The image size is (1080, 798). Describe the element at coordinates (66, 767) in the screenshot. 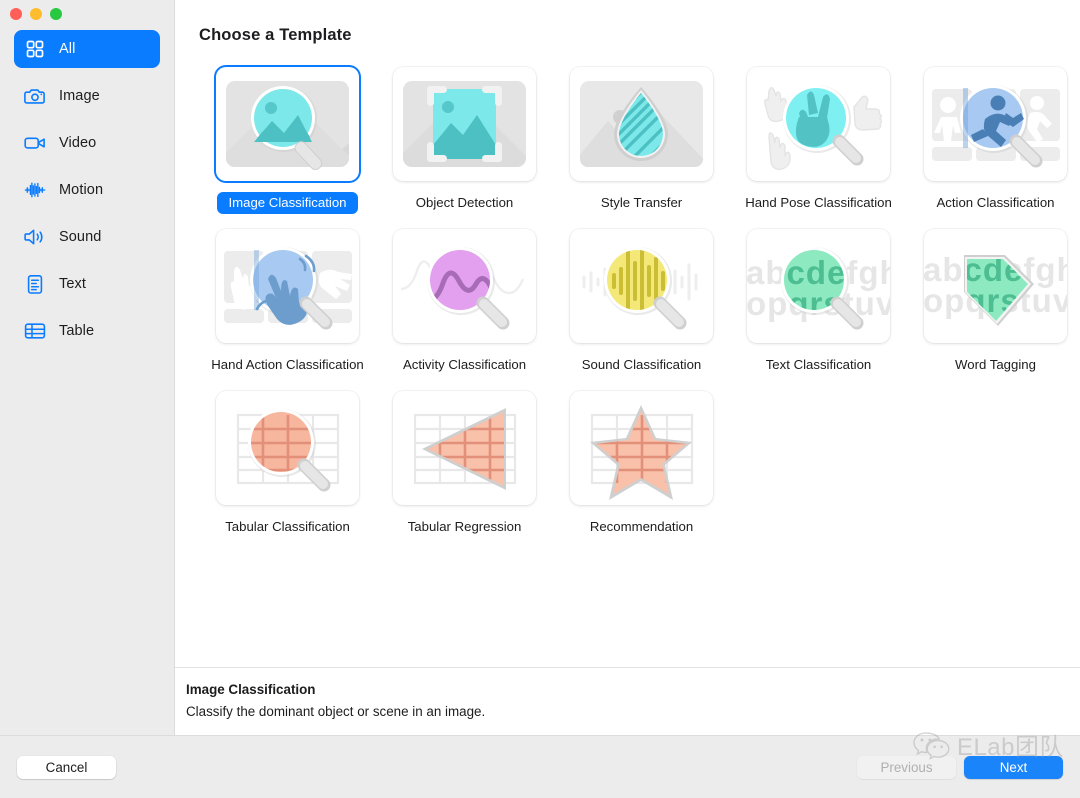

I see `cancel-button: Cancel` at that location.